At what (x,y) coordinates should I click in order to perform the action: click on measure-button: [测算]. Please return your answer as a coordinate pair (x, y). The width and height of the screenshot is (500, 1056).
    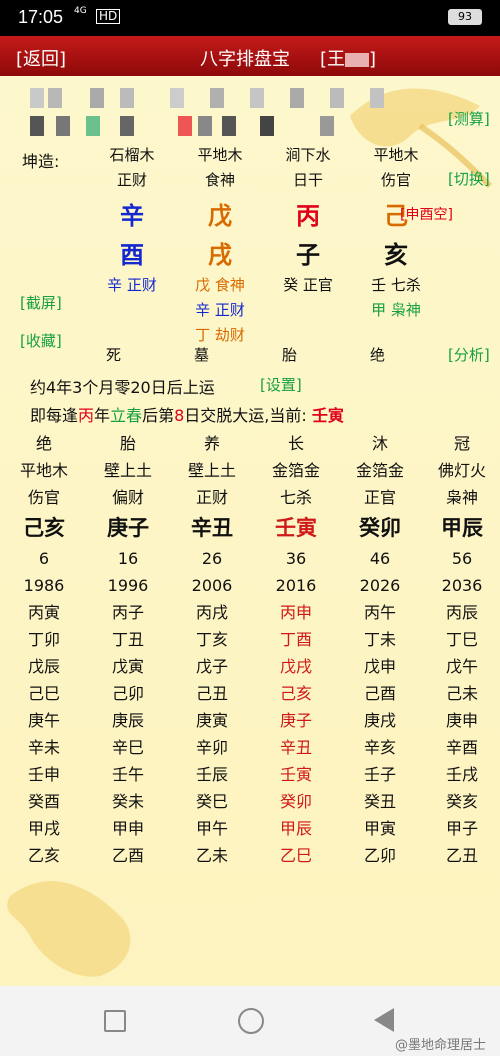
    Looking at the image, I should click on (469, 118).